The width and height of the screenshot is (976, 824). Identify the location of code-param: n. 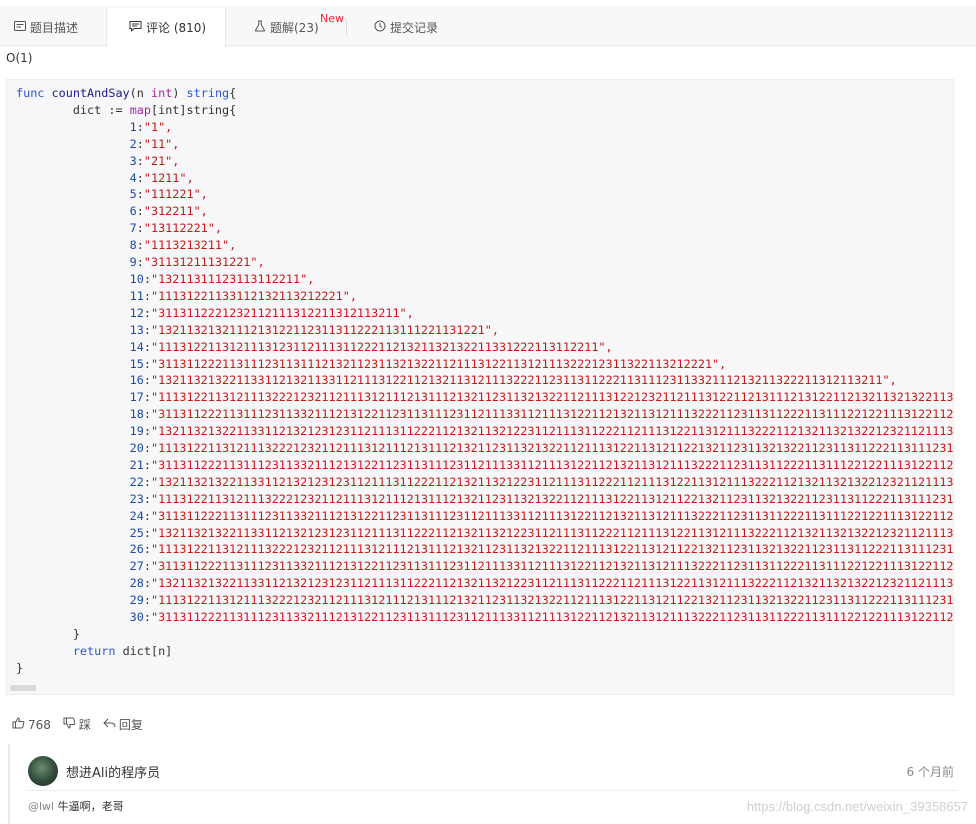
(140, 93).